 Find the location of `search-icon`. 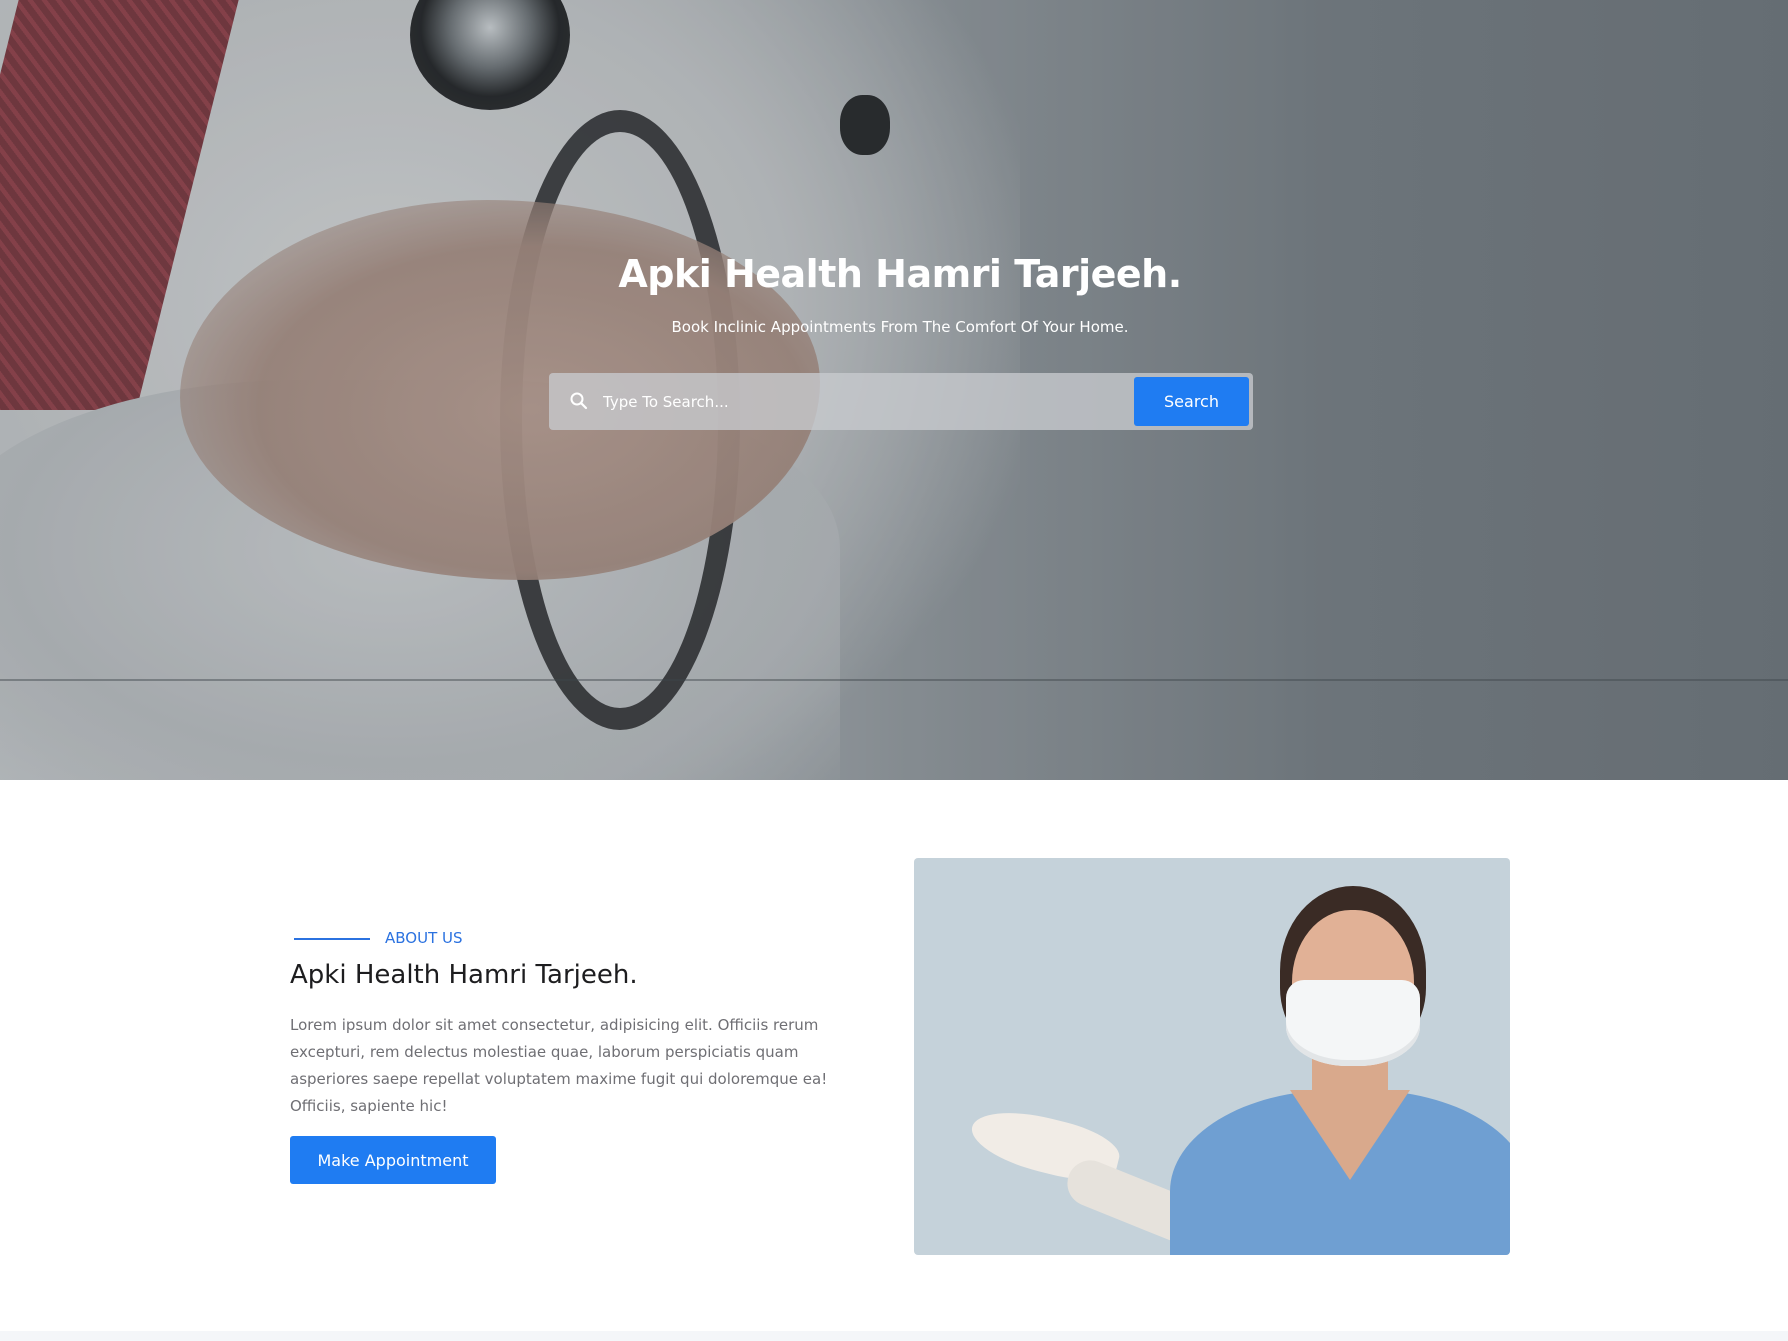

search-icon is located at coordinates (579, 401).